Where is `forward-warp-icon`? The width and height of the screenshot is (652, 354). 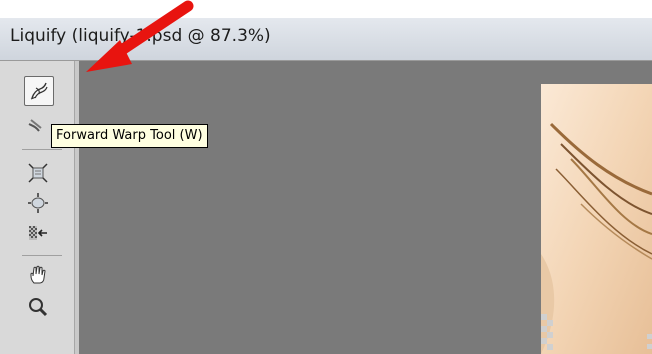
forward-warp-icon is located at coordinates (39, 91).